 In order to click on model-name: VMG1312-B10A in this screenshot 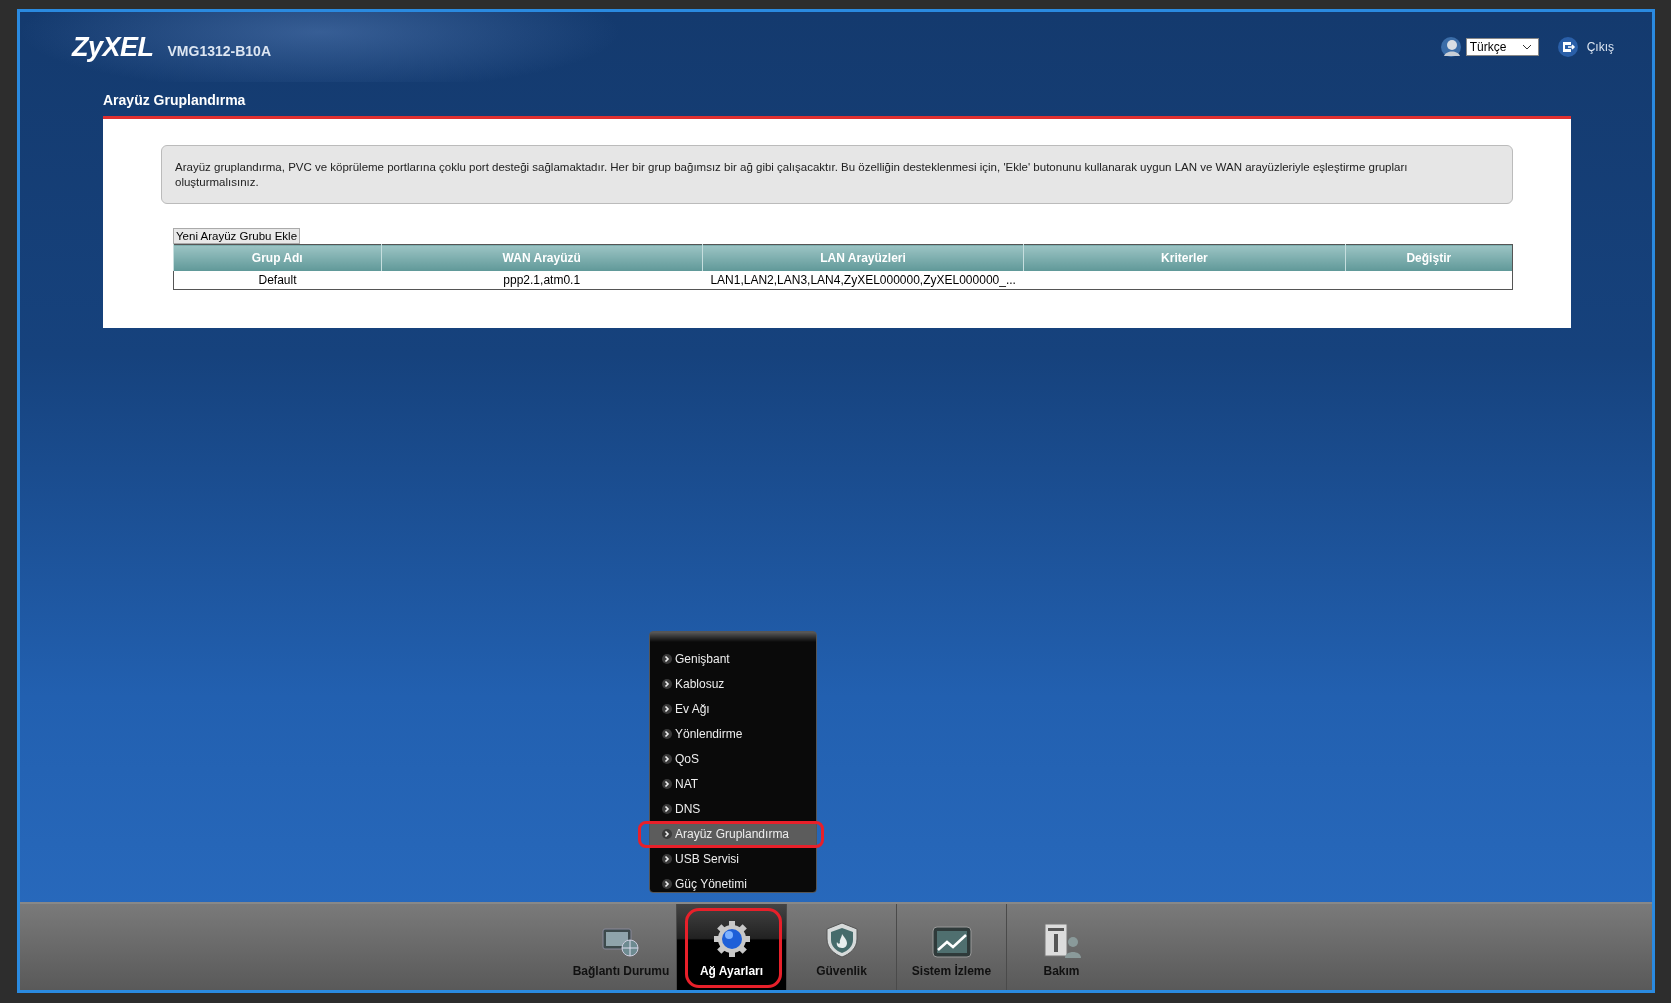, I will do `click(219, 50)`.